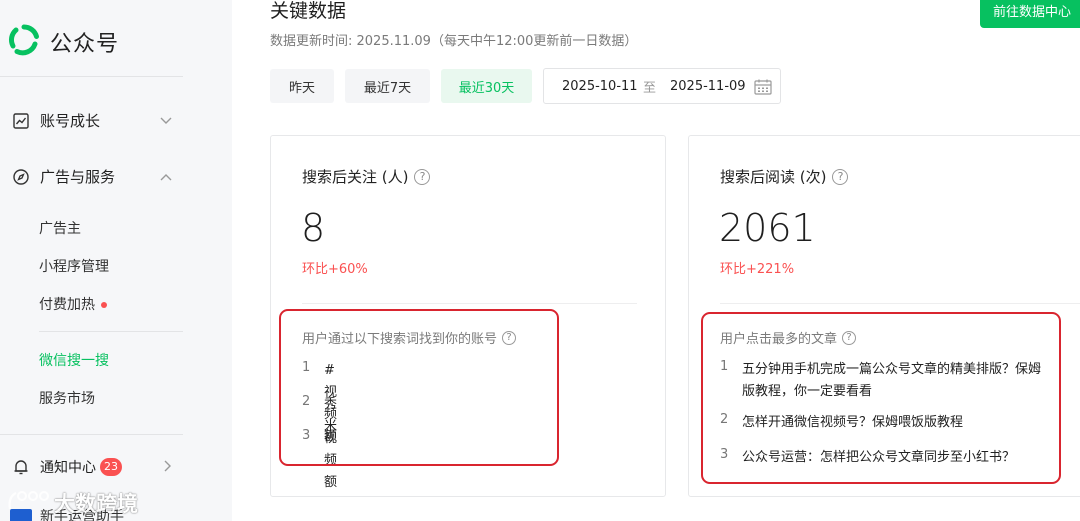  What do you see at coordinates (763, 89) in the screenshot?
I see `calendar-icon` at bounding box center [763, 89].